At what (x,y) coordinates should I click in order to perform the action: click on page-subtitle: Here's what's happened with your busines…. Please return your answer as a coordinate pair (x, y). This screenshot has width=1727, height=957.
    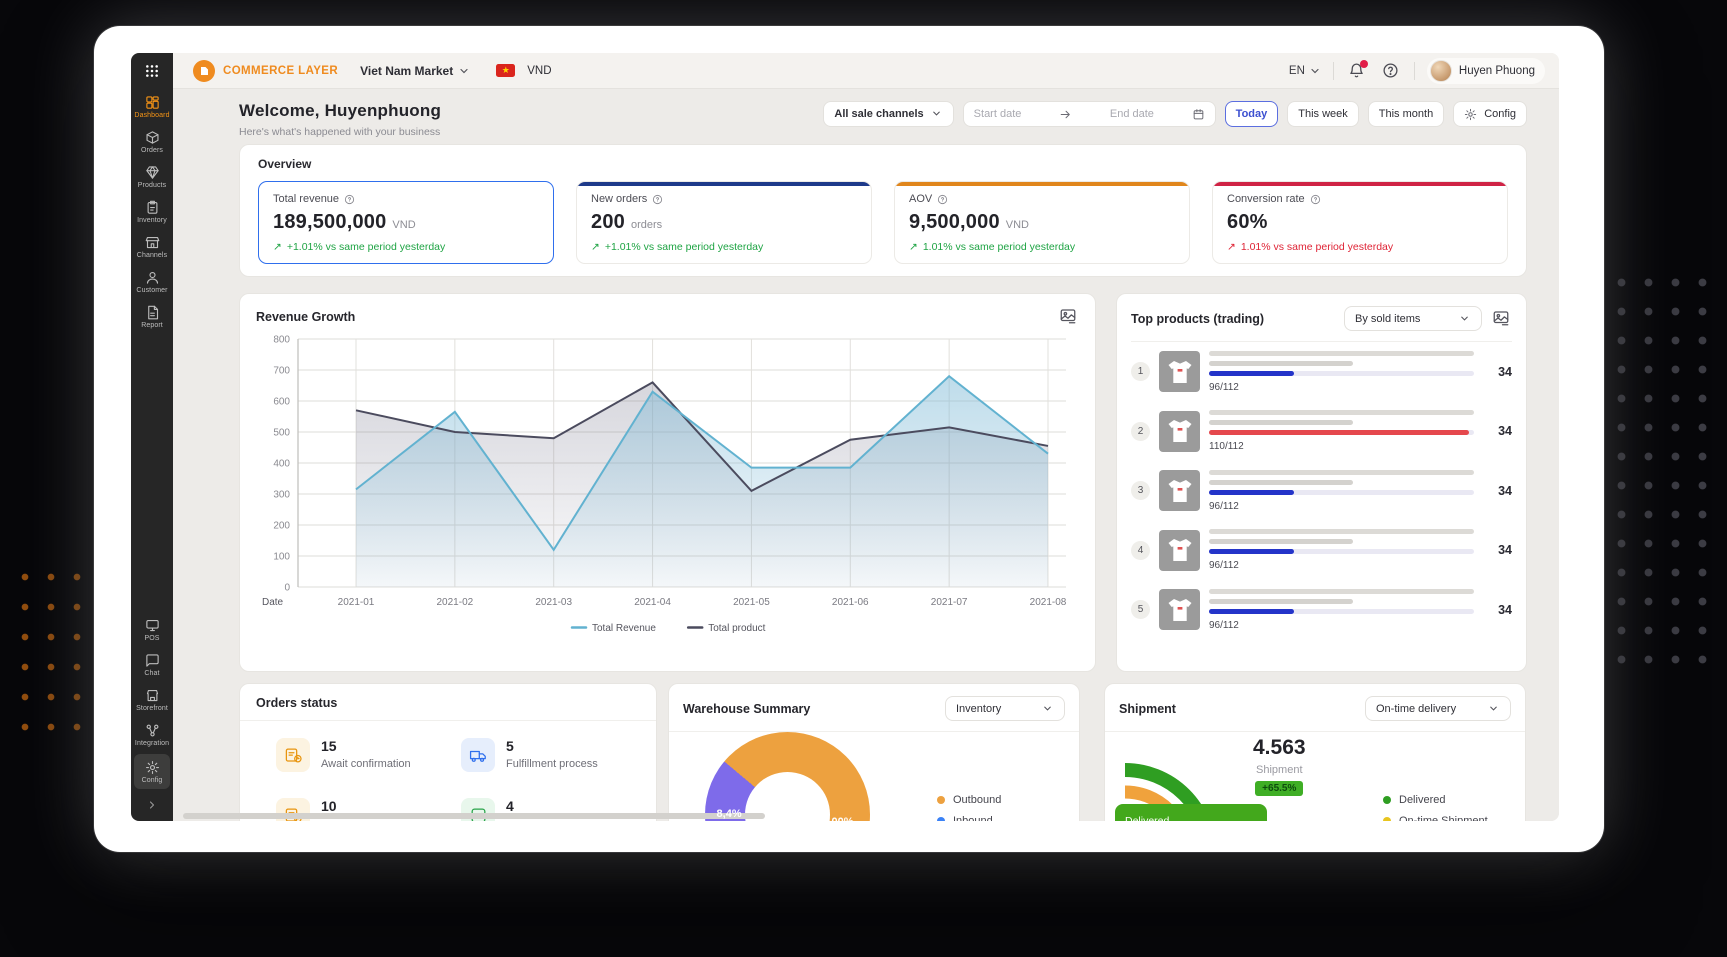
    Looking at the image, I should click on (340, 132).